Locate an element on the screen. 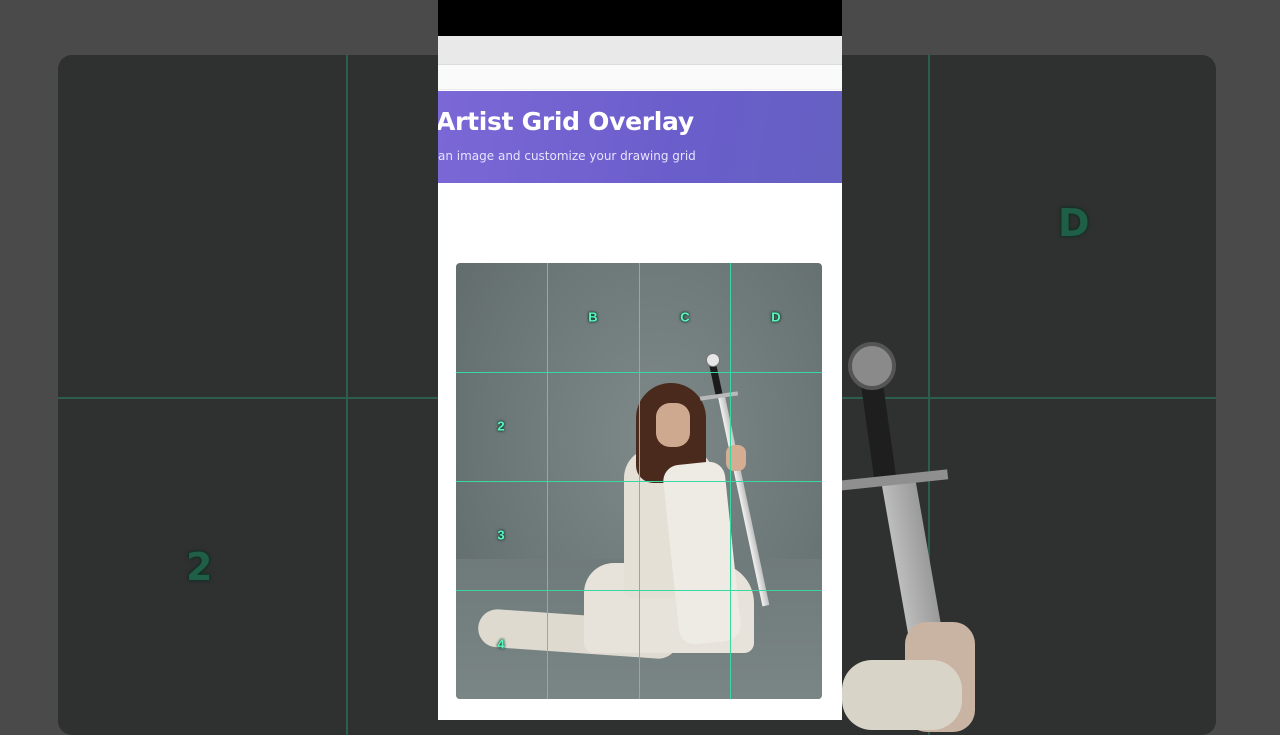 The image size is (1280, 735). photo-face is located at coordinates (673, 425).